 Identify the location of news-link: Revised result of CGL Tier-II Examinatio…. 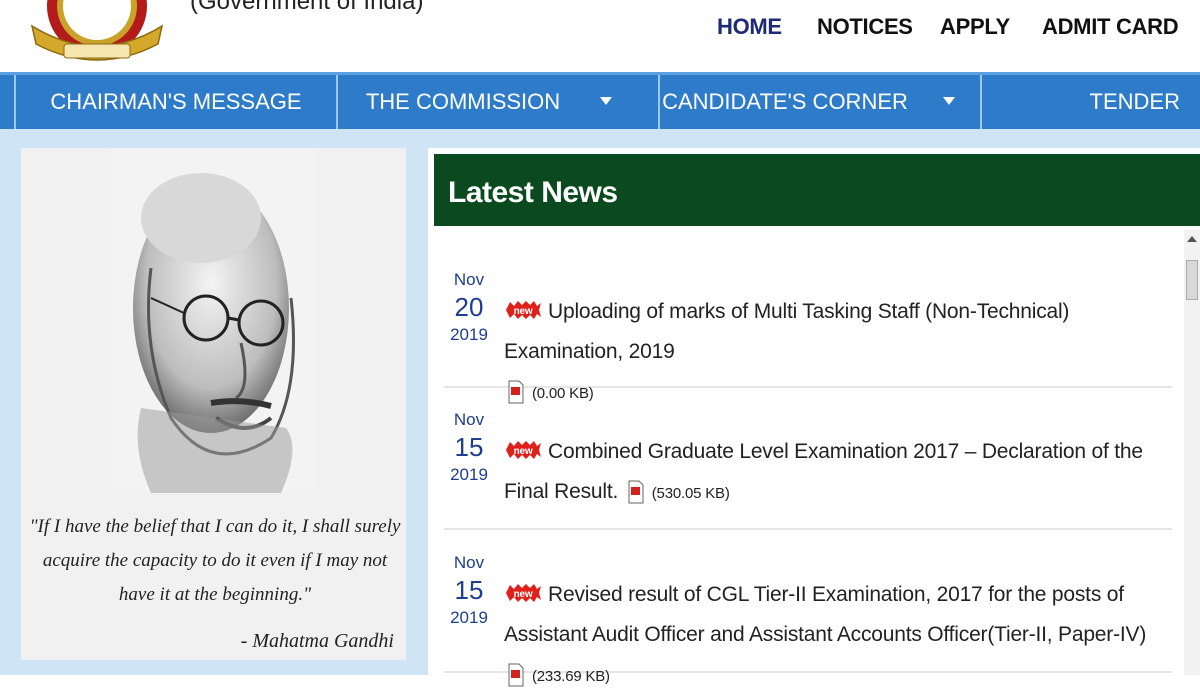
(825, 614).